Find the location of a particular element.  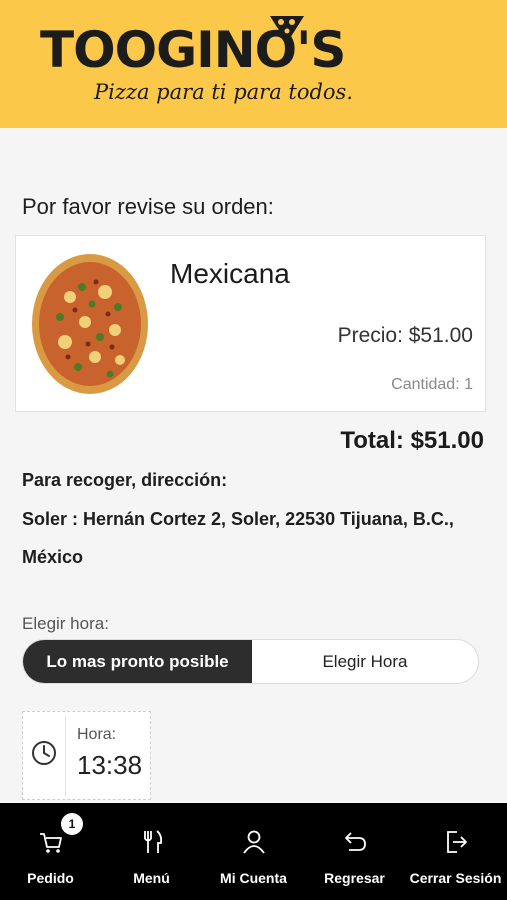

tab-label: Mi Cuenta is located at coordinates (253, 878).